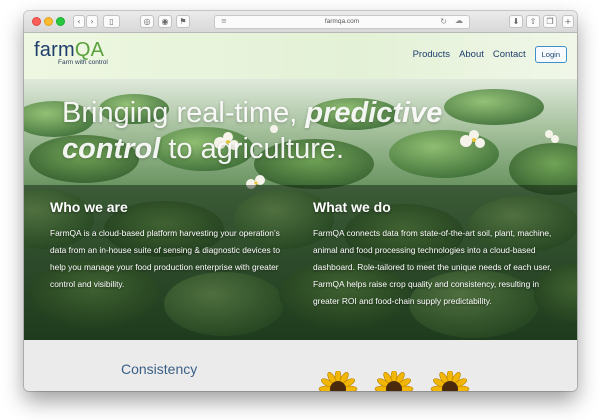  What do you see at coordinates (60, 21) in the screenshot?
I see `zoom-window-button` at bounding box center [60, 21].